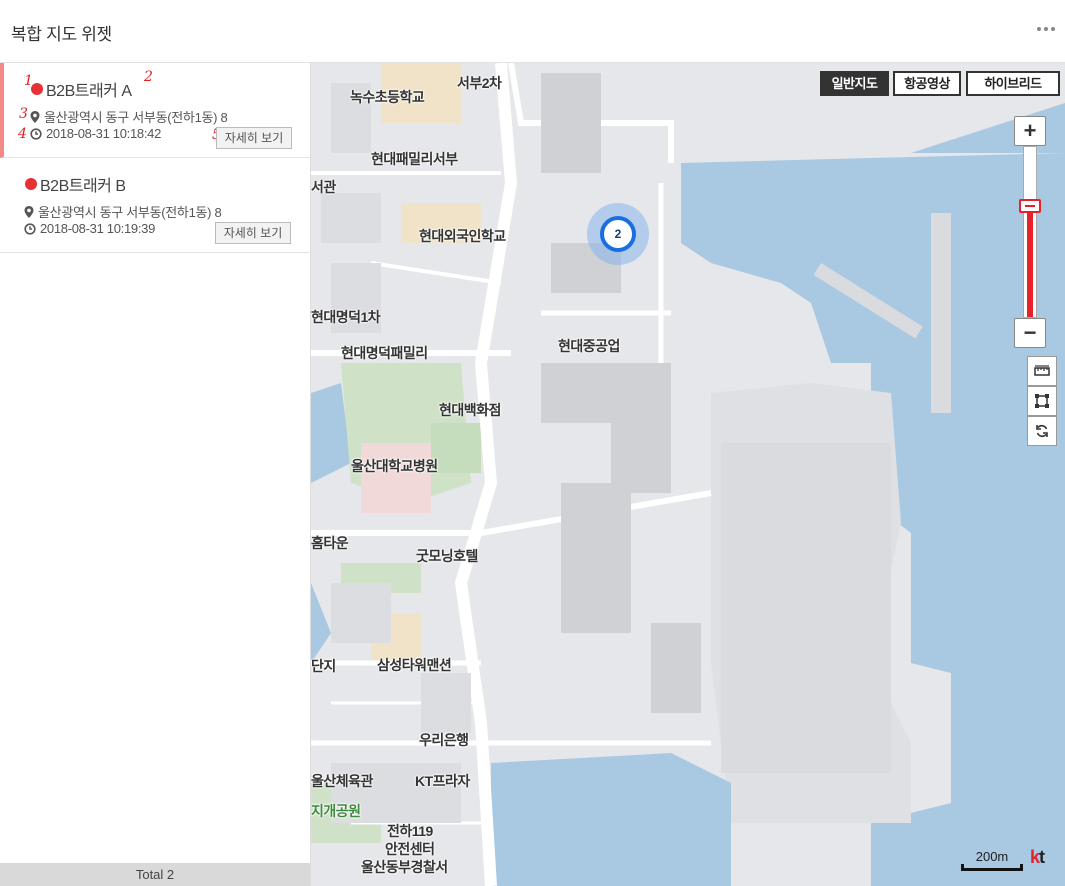  Describe the element at coordinates (1030, 261) in the screenshot. I see `zoom-slider-fill` at that location.